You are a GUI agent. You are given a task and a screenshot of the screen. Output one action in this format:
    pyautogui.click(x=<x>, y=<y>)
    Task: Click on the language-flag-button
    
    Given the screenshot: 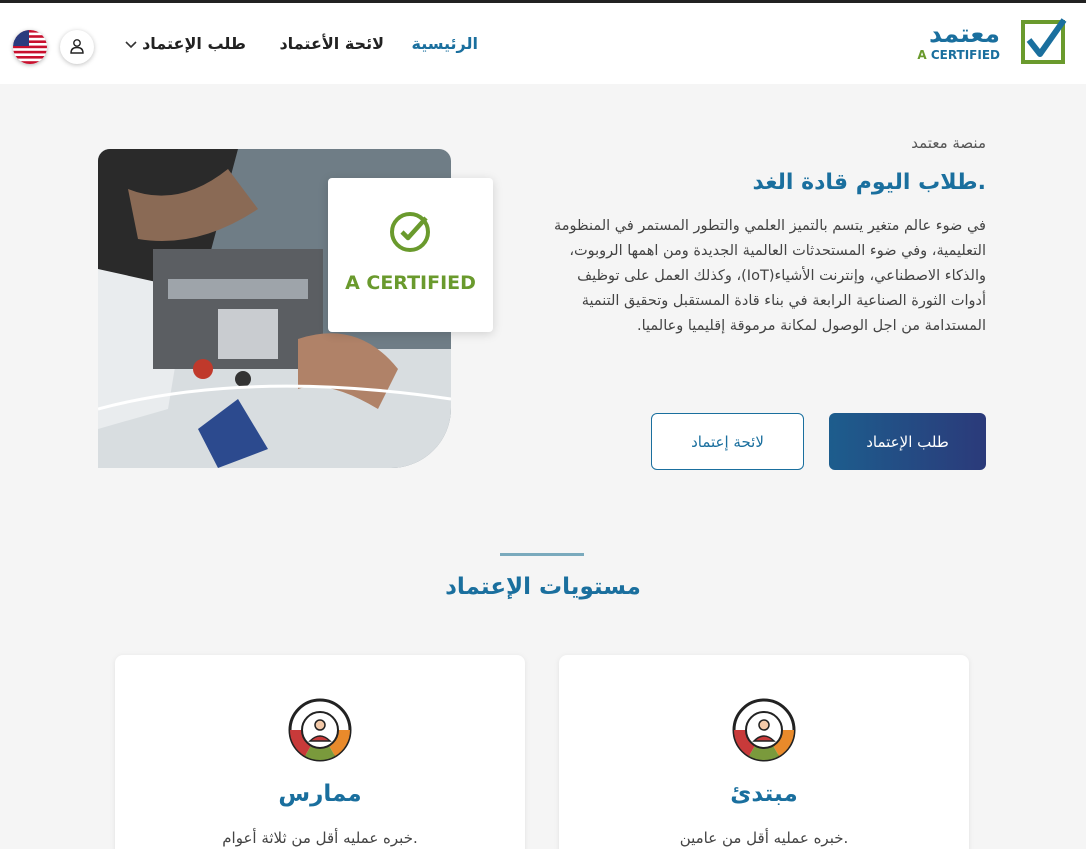 What is the action you would take?
    pyautogui.click(x=30, y=47)
    